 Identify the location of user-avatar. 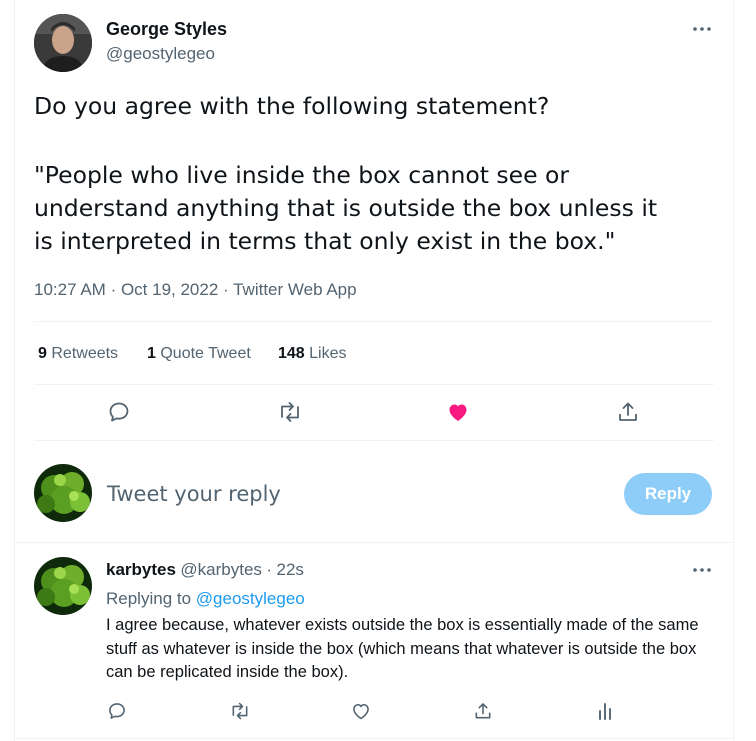
(63, 493).